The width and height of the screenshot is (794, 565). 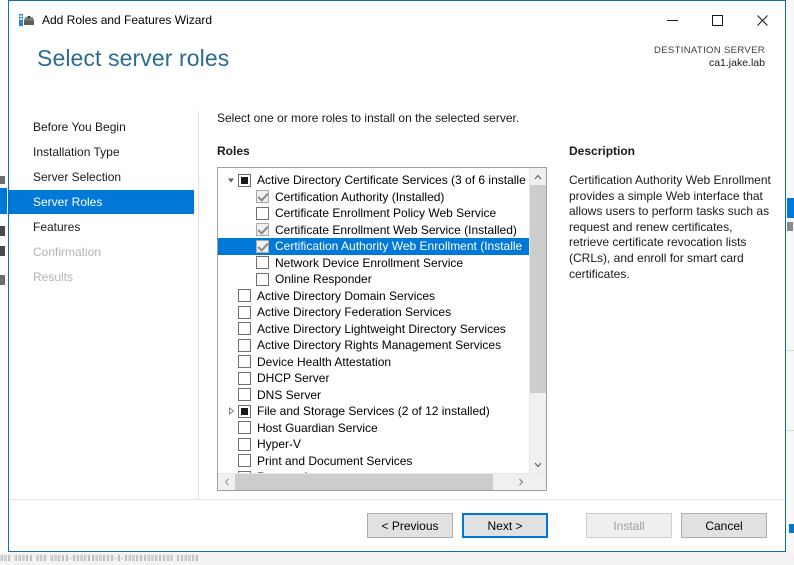 What do you see at coordinates (103, 227) in the screenshot?
I see `sidebar-item-features: Features` at bounding box center [103, 227].